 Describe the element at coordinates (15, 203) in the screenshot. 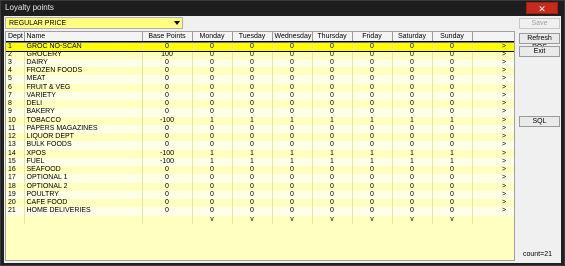

I see `cell-dept: 20` at that location.